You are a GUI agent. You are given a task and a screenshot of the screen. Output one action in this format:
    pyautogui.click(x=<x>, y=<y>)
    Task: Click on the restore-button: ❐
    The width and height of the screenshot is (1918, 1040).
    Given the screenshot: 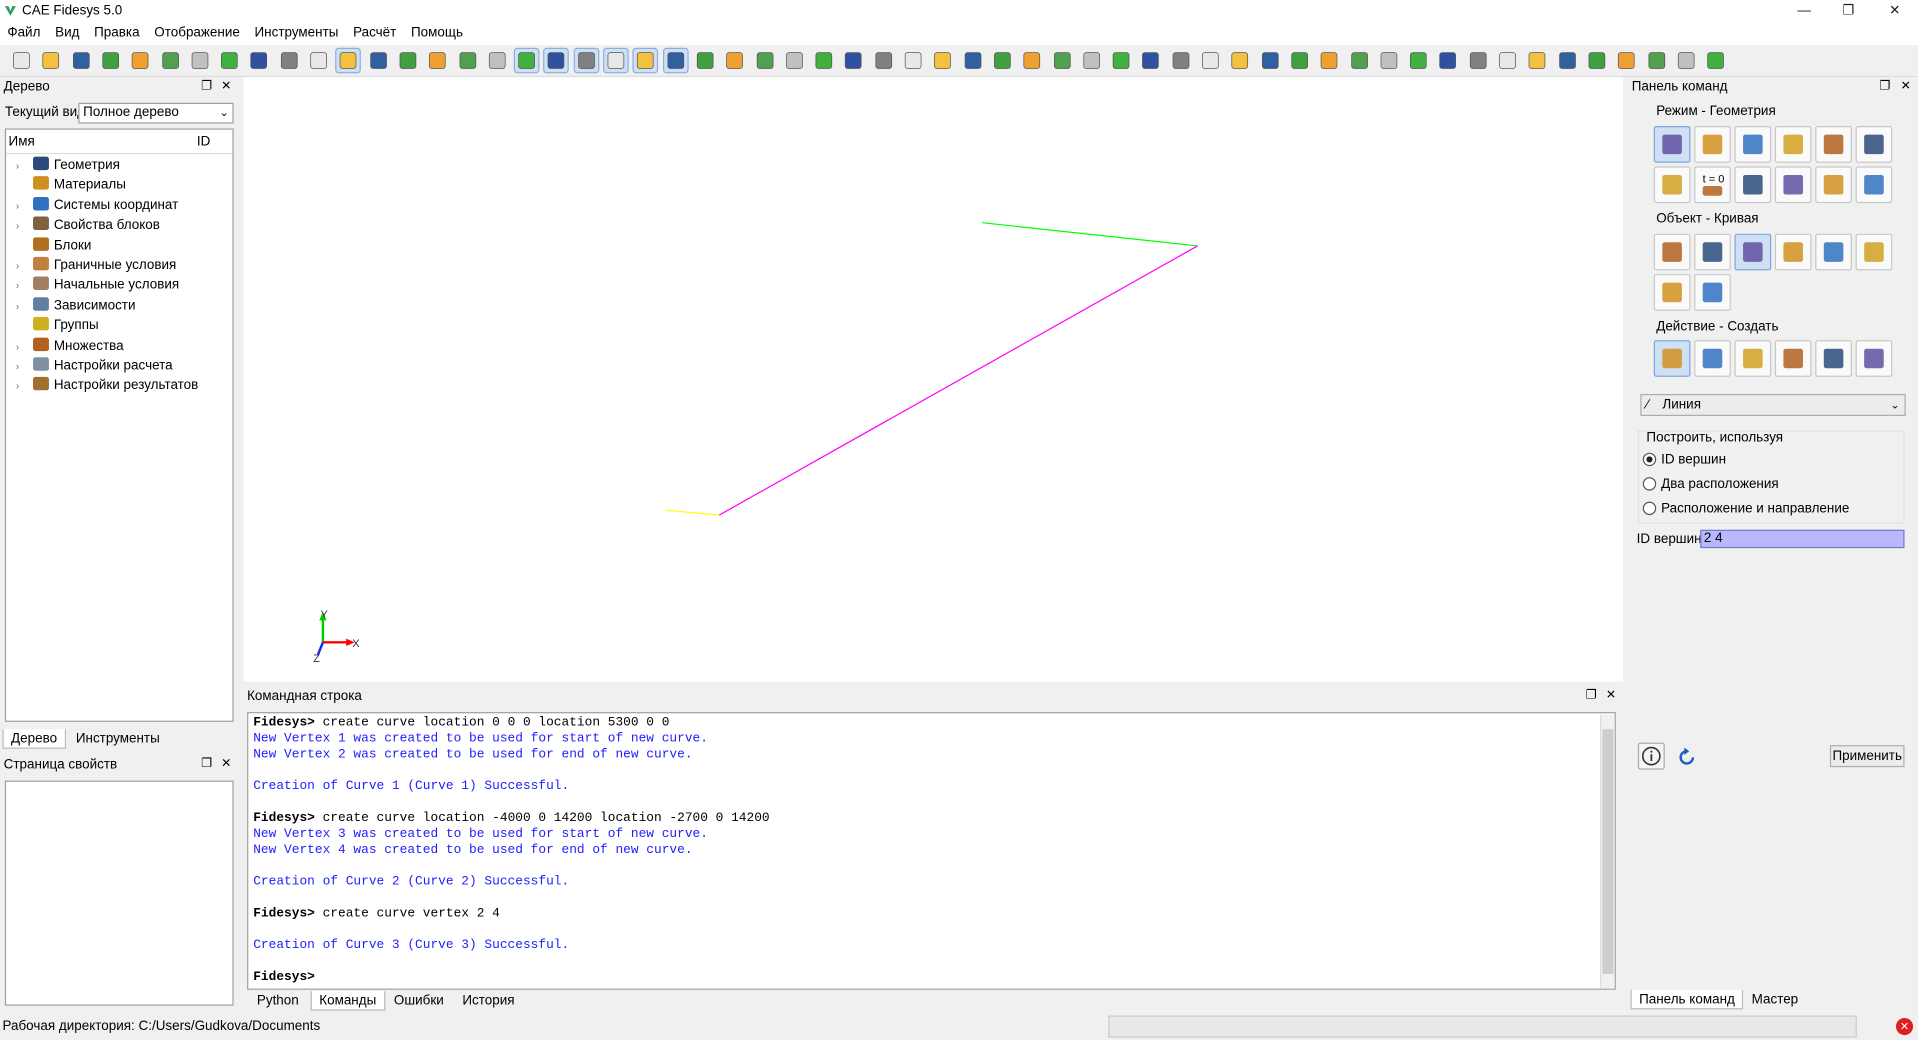 What is the action you would take?
    pyautogui.click(x=1848, y=11)
    